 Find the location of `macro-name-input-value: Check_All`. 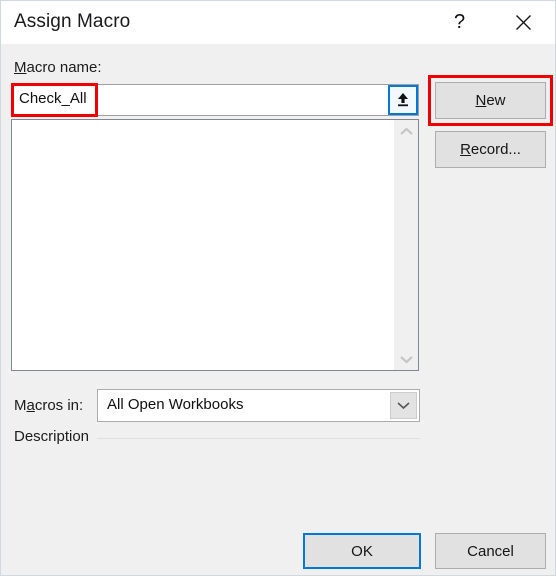

macro-name-input-value: Check_All is located at coordinates (53, 98).